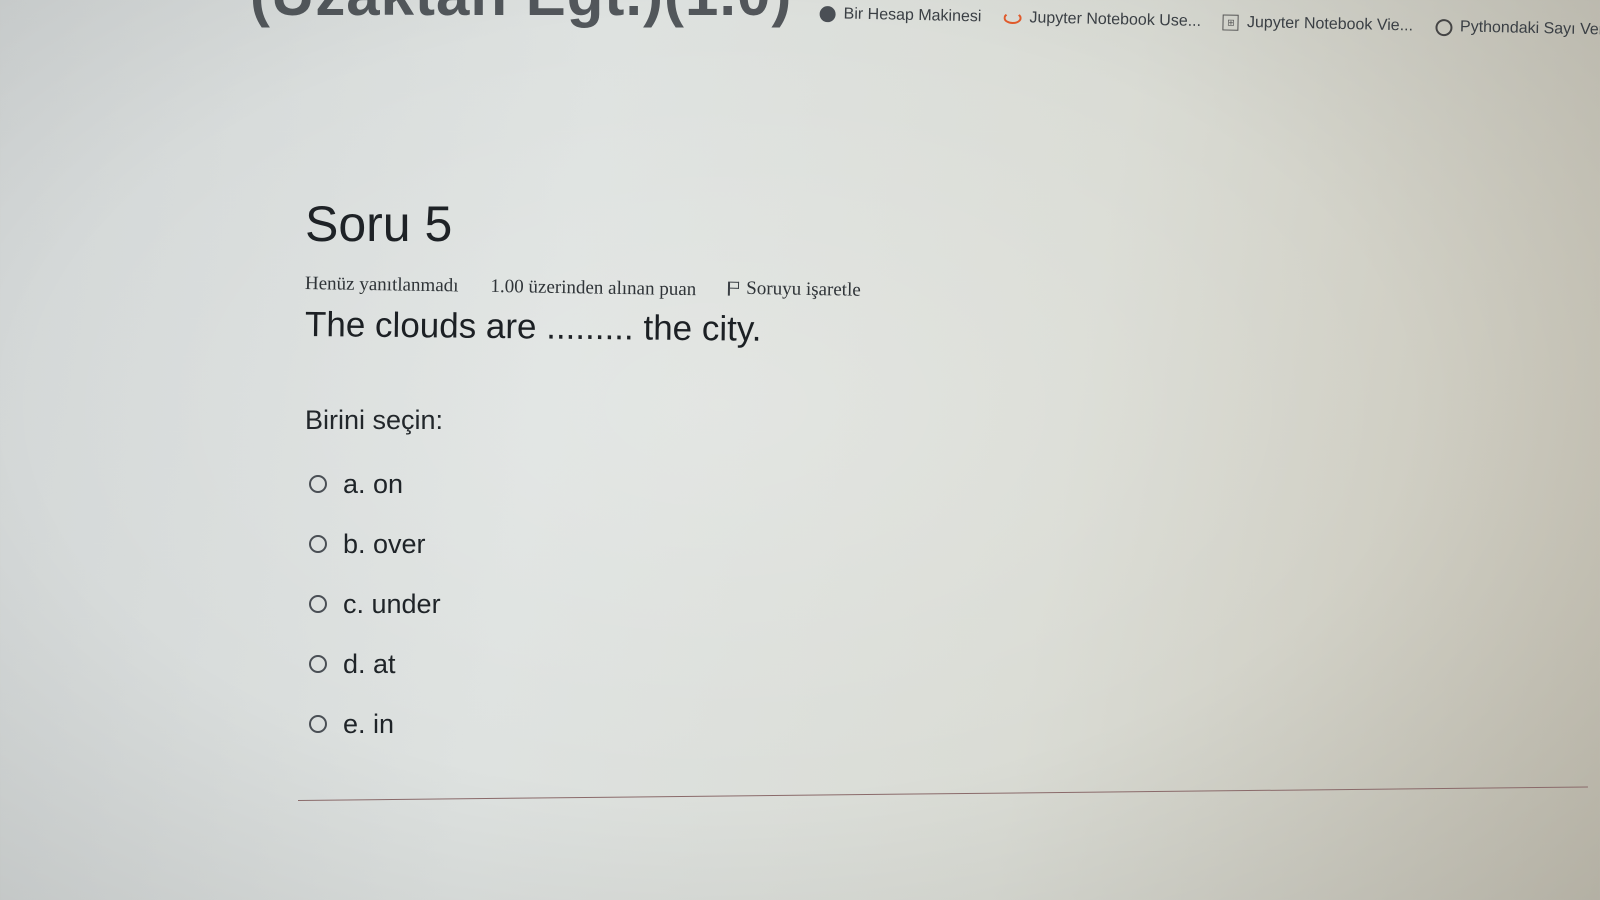  Describe the element at coordinates (369, 664) in the screenshot. I see `answer-label: d. at` at that location.